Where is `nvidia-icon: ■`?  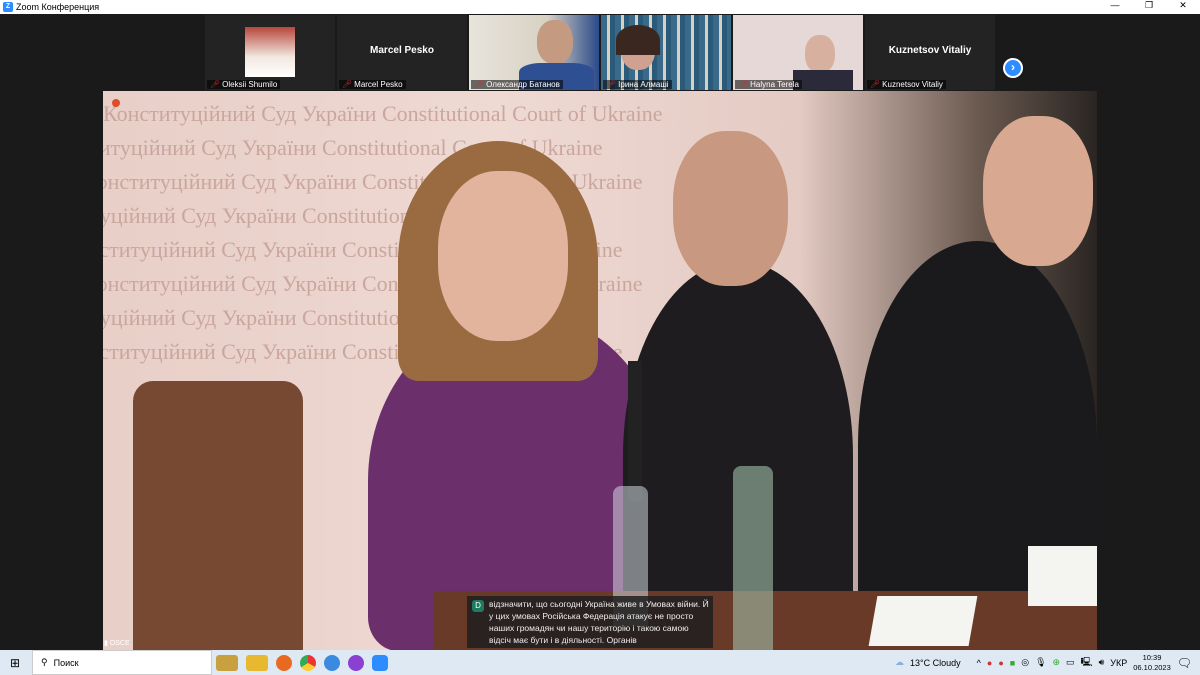
nvidia-icon: ■ is located at coordinates (1012, 663).